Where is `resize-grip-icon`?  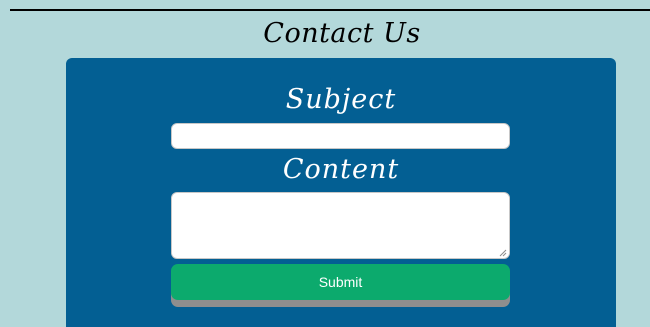
resize-grip-icon is located at coordinates (502, 252).